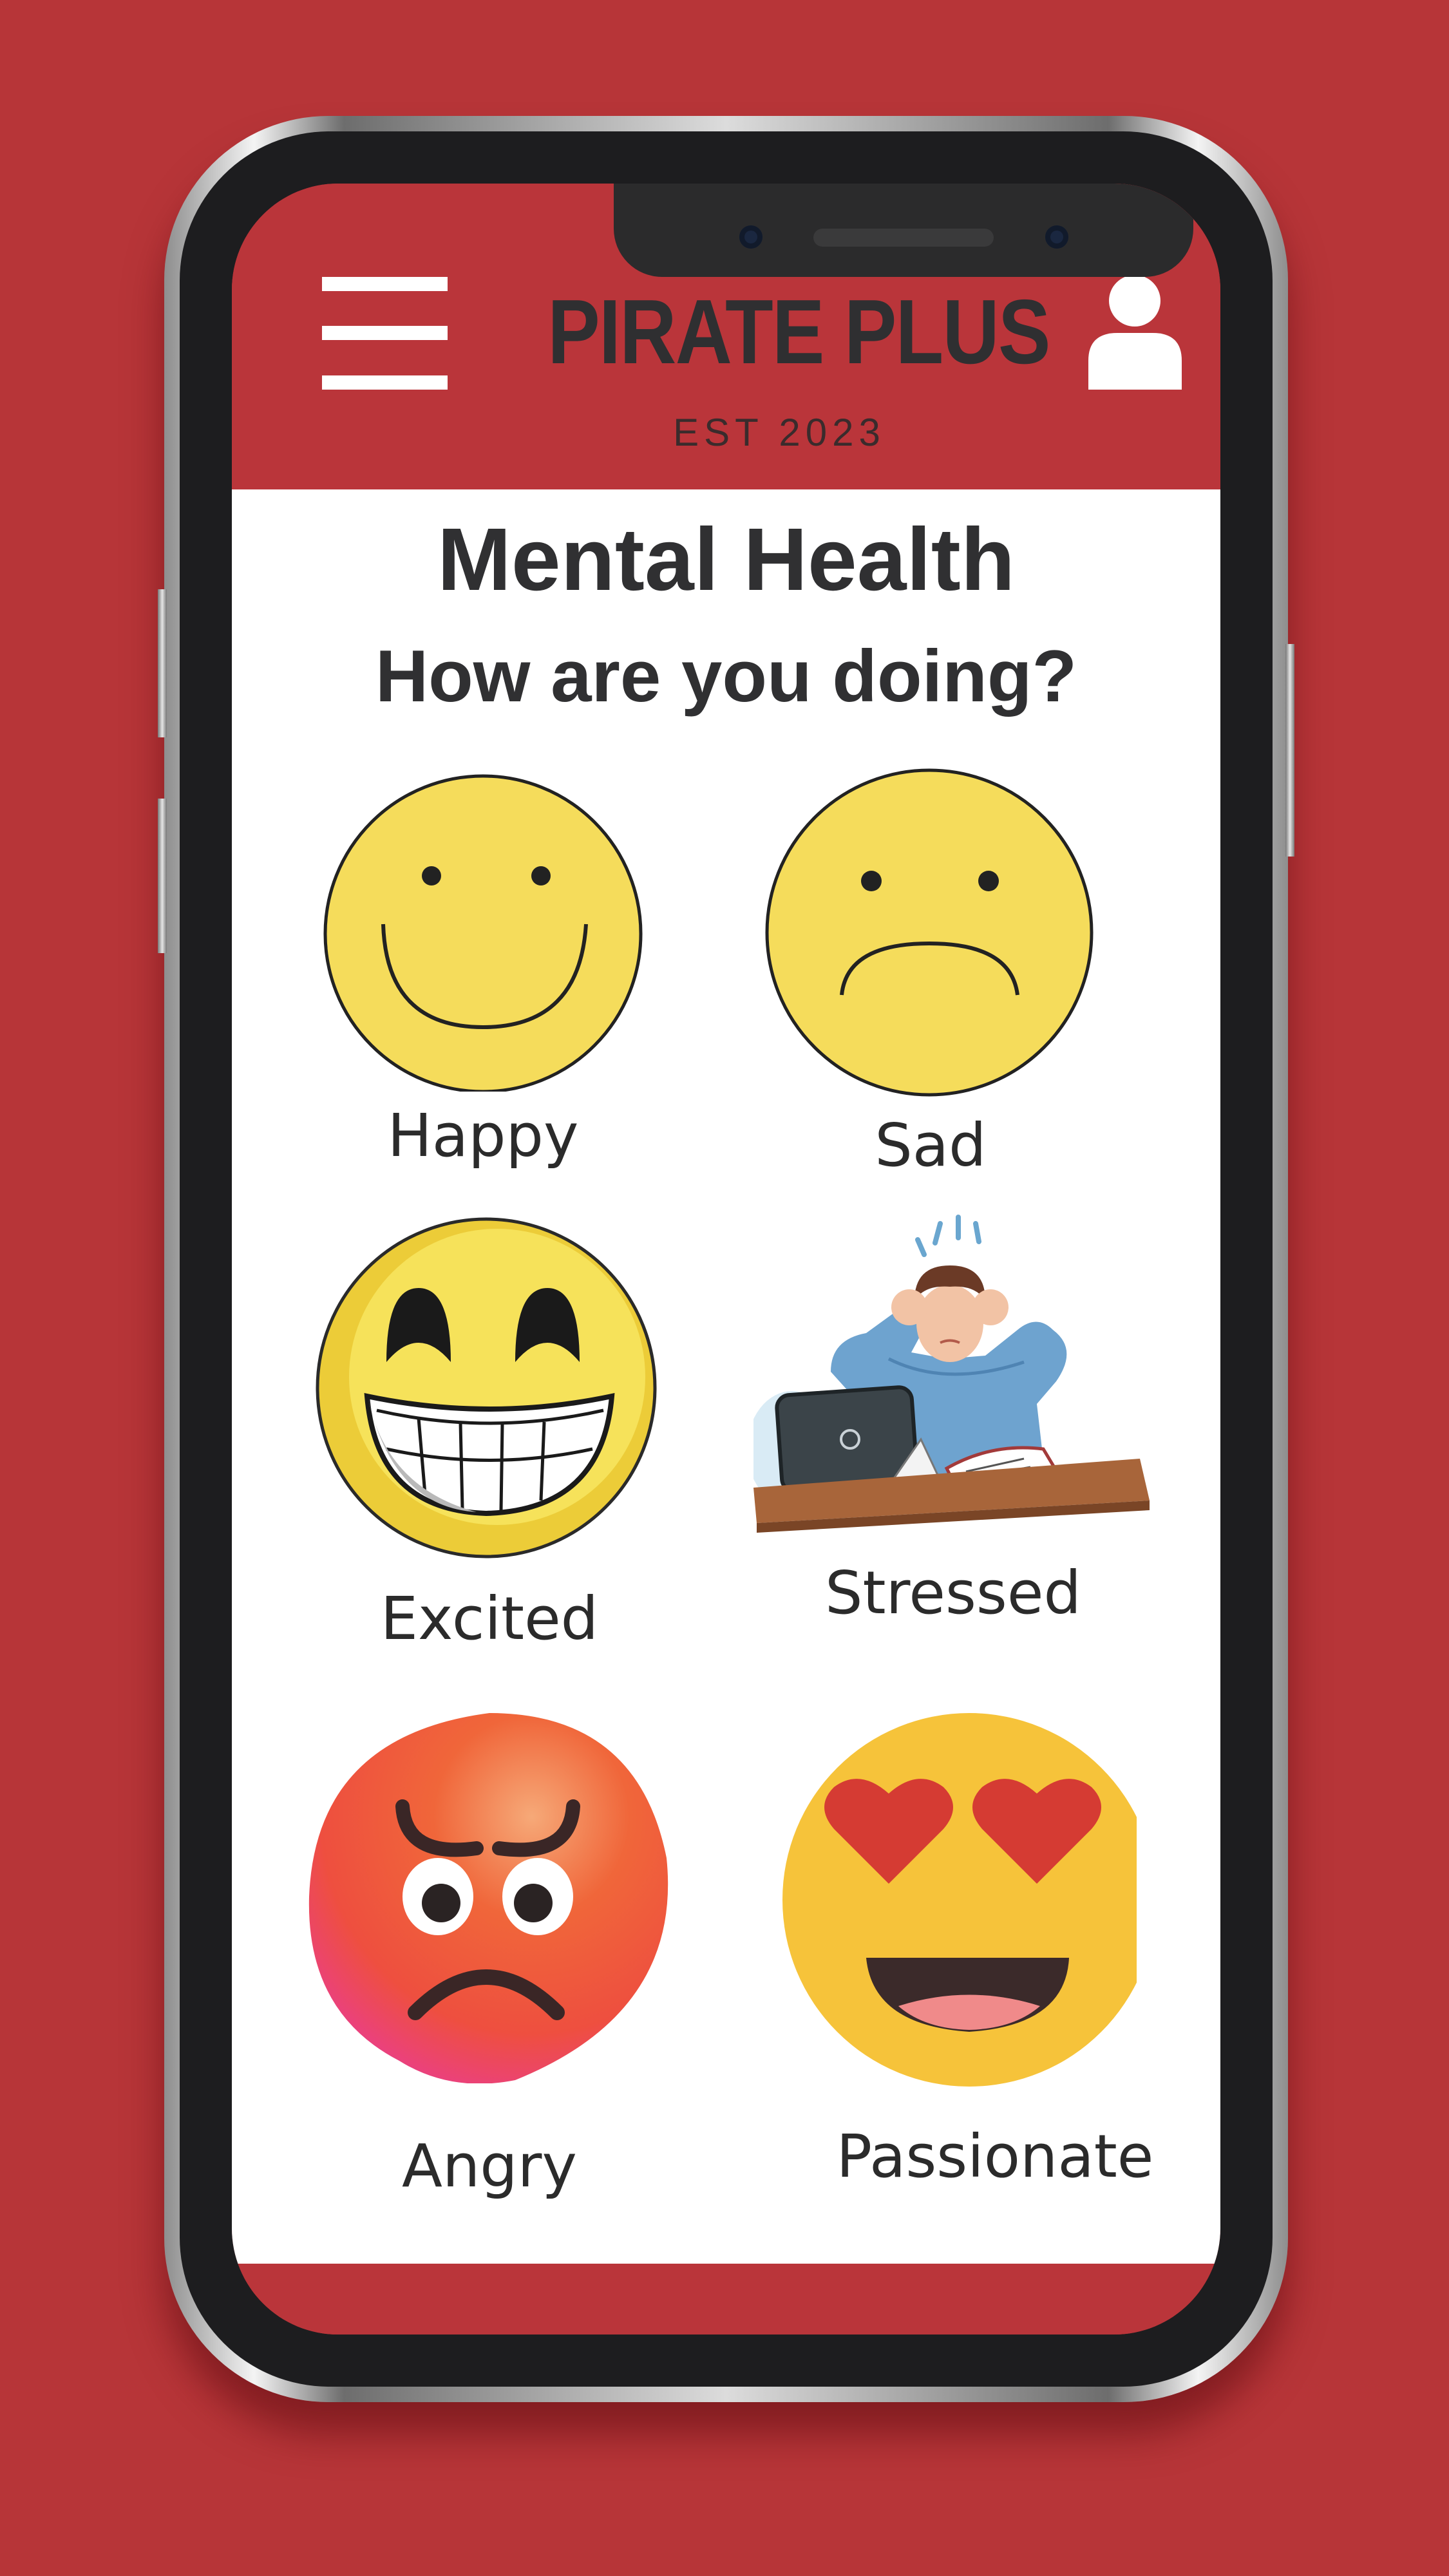 The image size is (1449, 2576). What do you see at coordinates (726, 2299) in the screenshot?
I see `app-footer-bar` at bounding box center [726, 2299].